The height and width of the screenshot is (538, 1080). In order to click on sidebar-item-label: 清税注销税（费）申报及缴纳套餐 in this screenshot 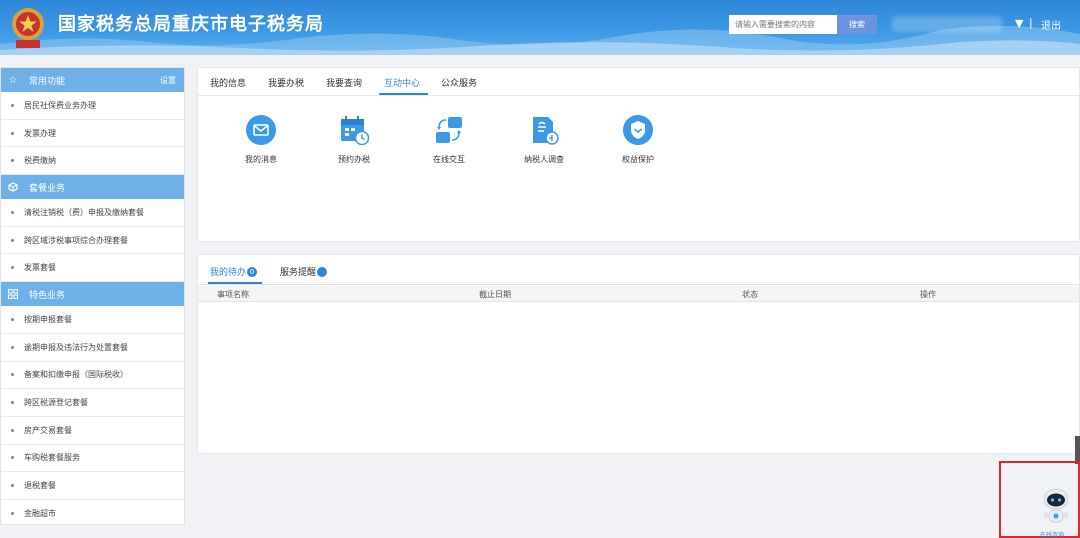, I will do `click(84, 212)`.